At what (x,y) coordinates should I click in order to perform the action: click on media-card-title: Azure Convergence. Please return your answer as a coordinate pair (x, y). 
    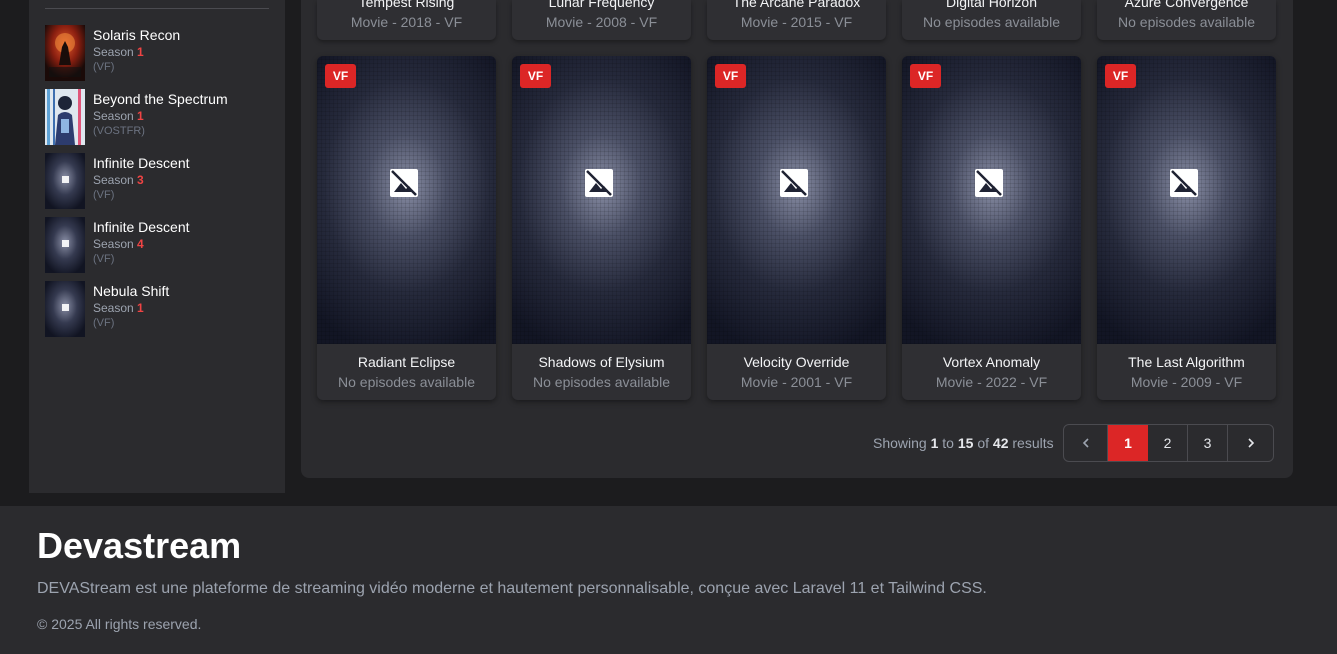
    Looking at the image, I should click on (1186, 5).